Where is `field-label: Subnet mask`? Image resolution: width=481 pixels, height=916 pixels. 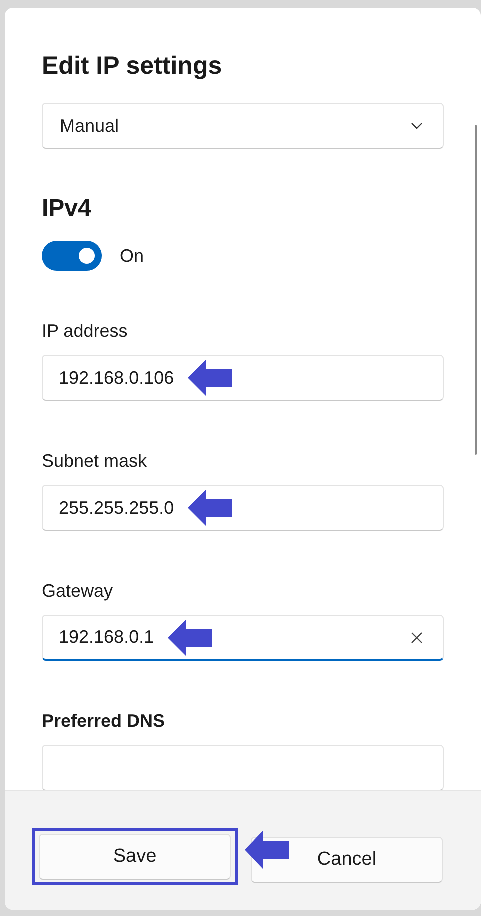
field-label: Subnet mask is located at coordinates (95, 461).